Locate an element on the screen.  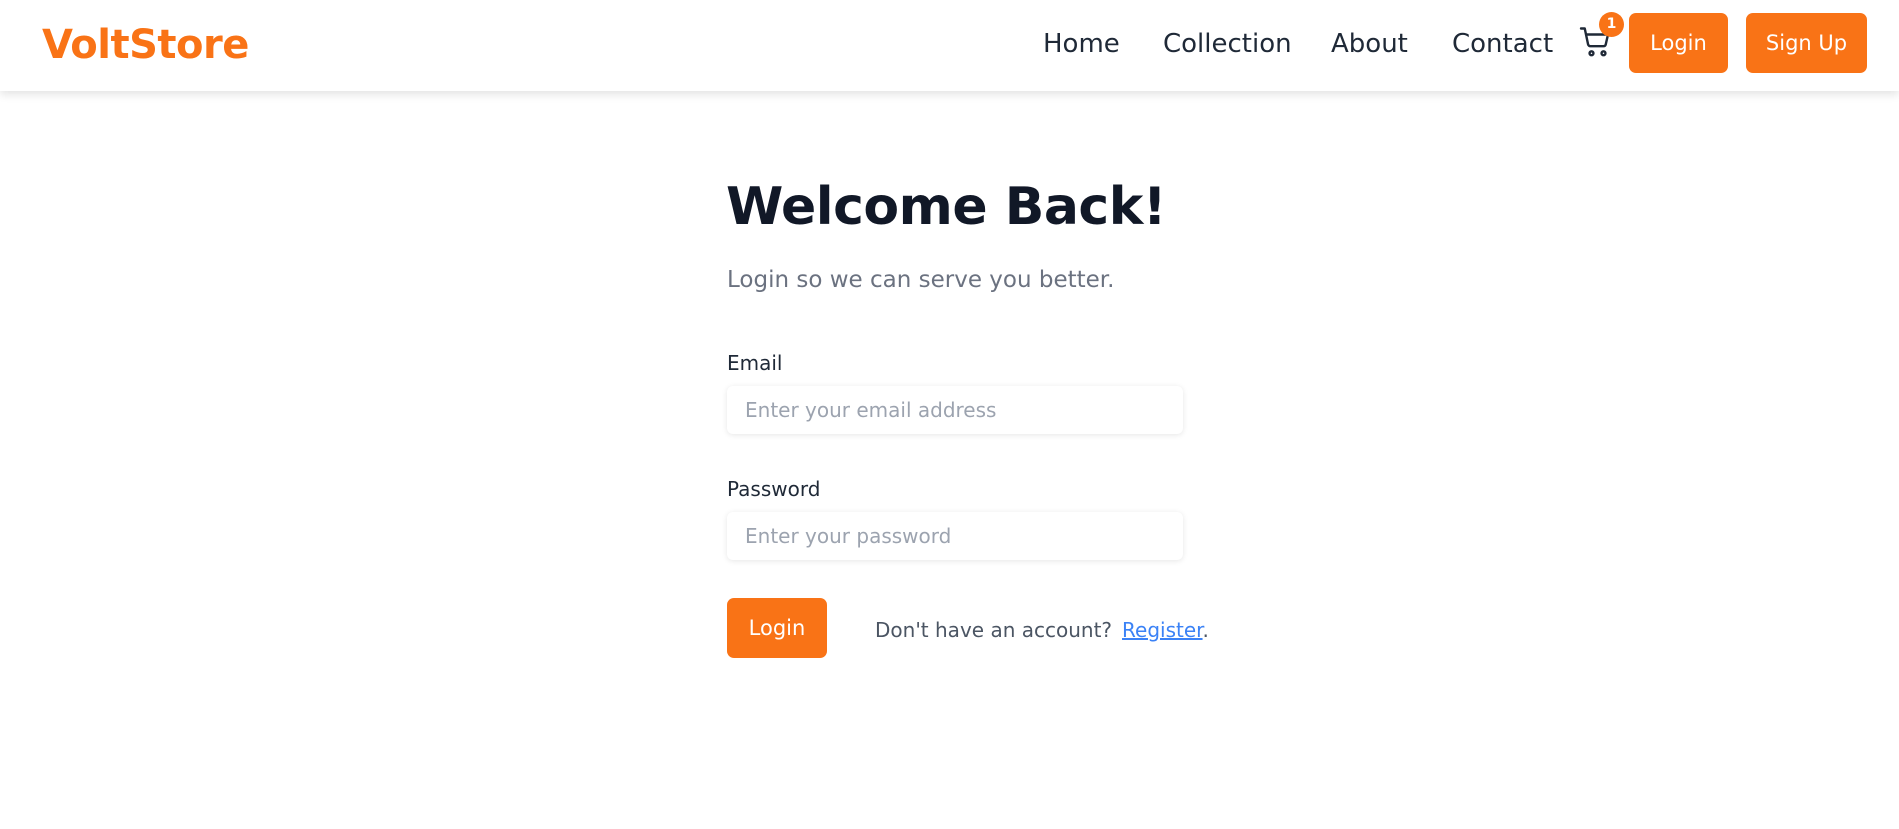
cart-count-badge: 1 is located at coordinates (1611, 24).